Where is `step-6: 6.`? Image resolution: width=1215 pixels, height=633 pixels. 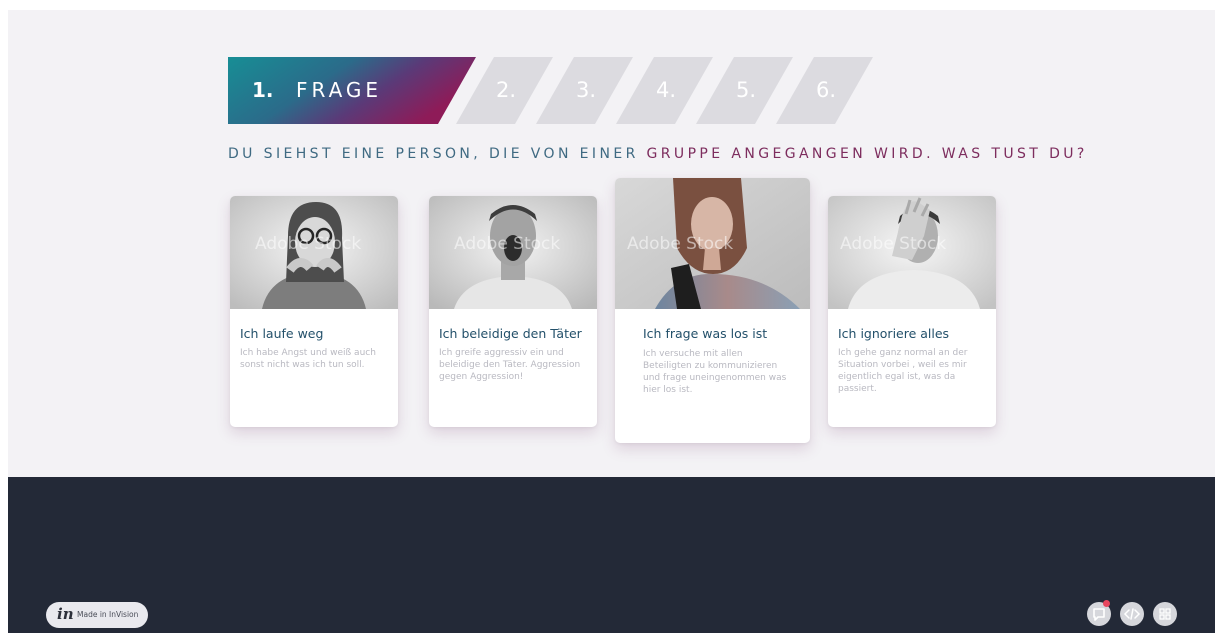 step-6: 6. is located at coordinates (826, 90).